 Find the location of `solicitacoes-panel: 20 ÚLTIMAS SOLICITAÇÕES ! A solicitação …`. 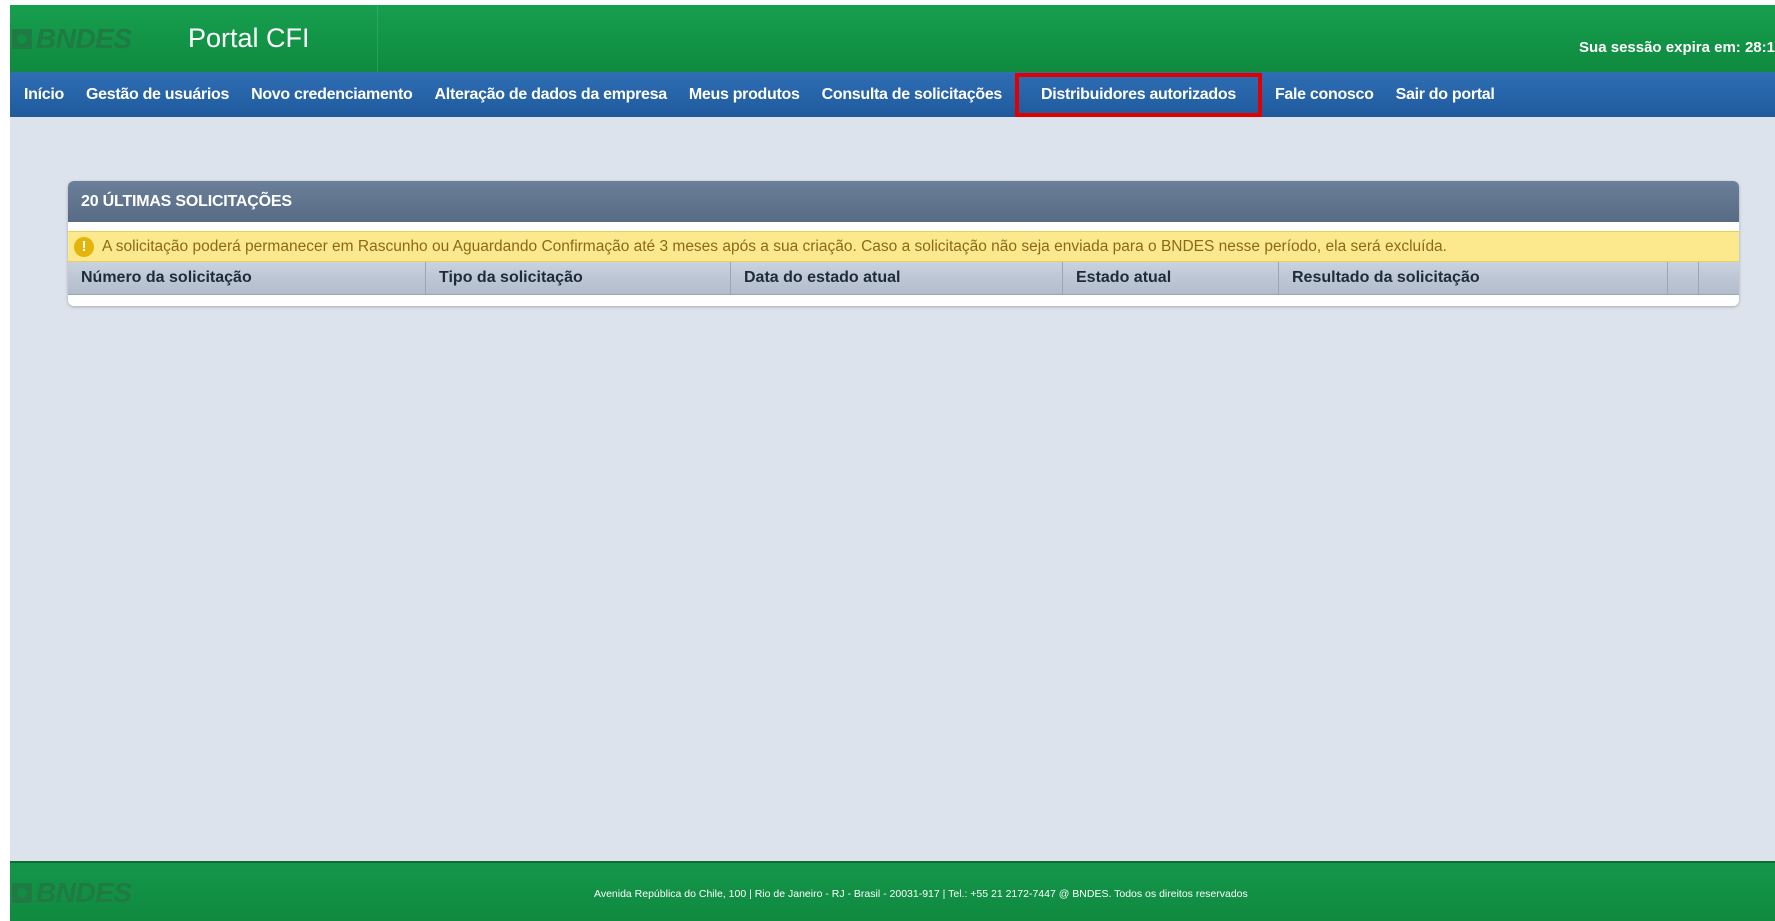

solicitacoes-panel: 20 ÚLTIMAS SOLICITAÇÕES ! A solicitação … is located at coordinates (903, 243).